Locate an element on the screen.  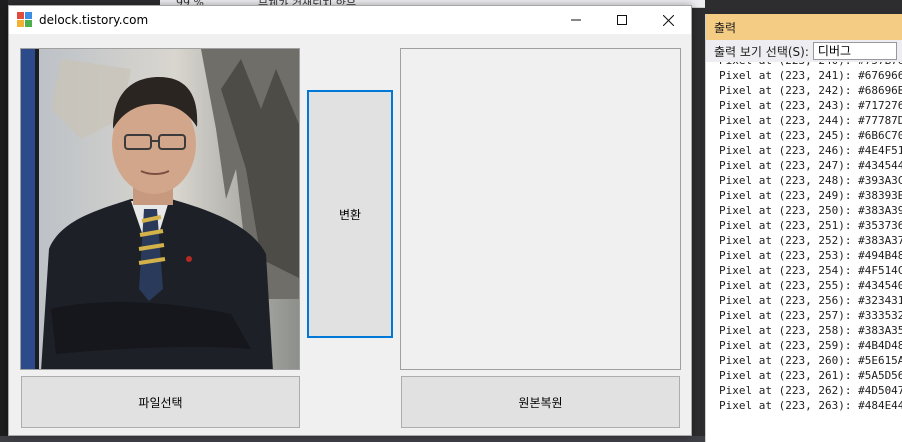
output-log-line: Pixel at (223, 247): #434544 is located at coordinates (810, 165).